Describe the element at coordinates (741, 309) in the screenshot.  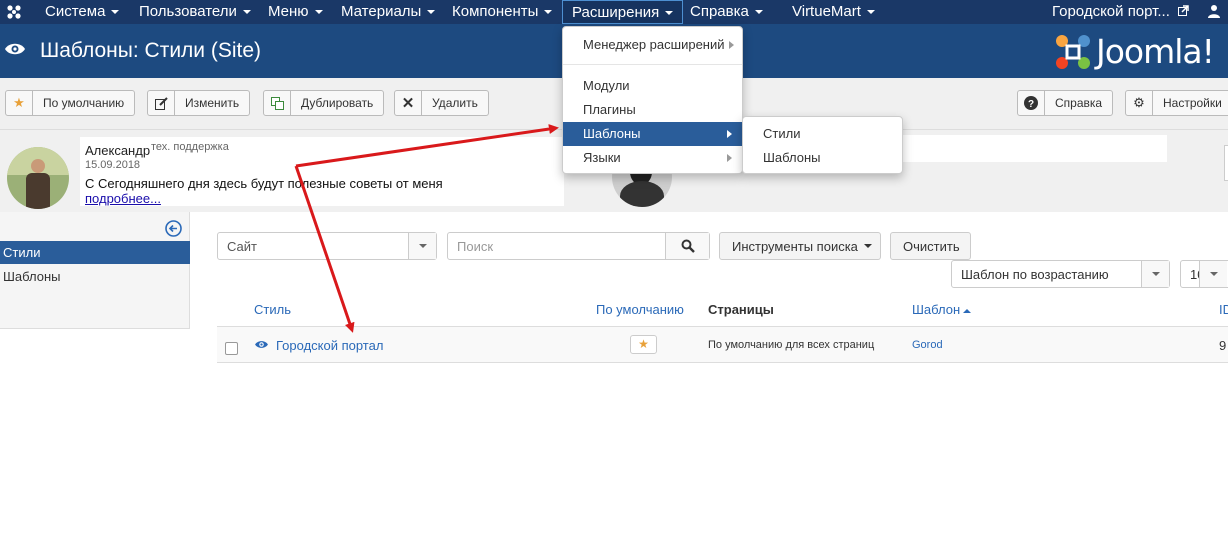
I see `column-header-pages: Страницы` at that location.